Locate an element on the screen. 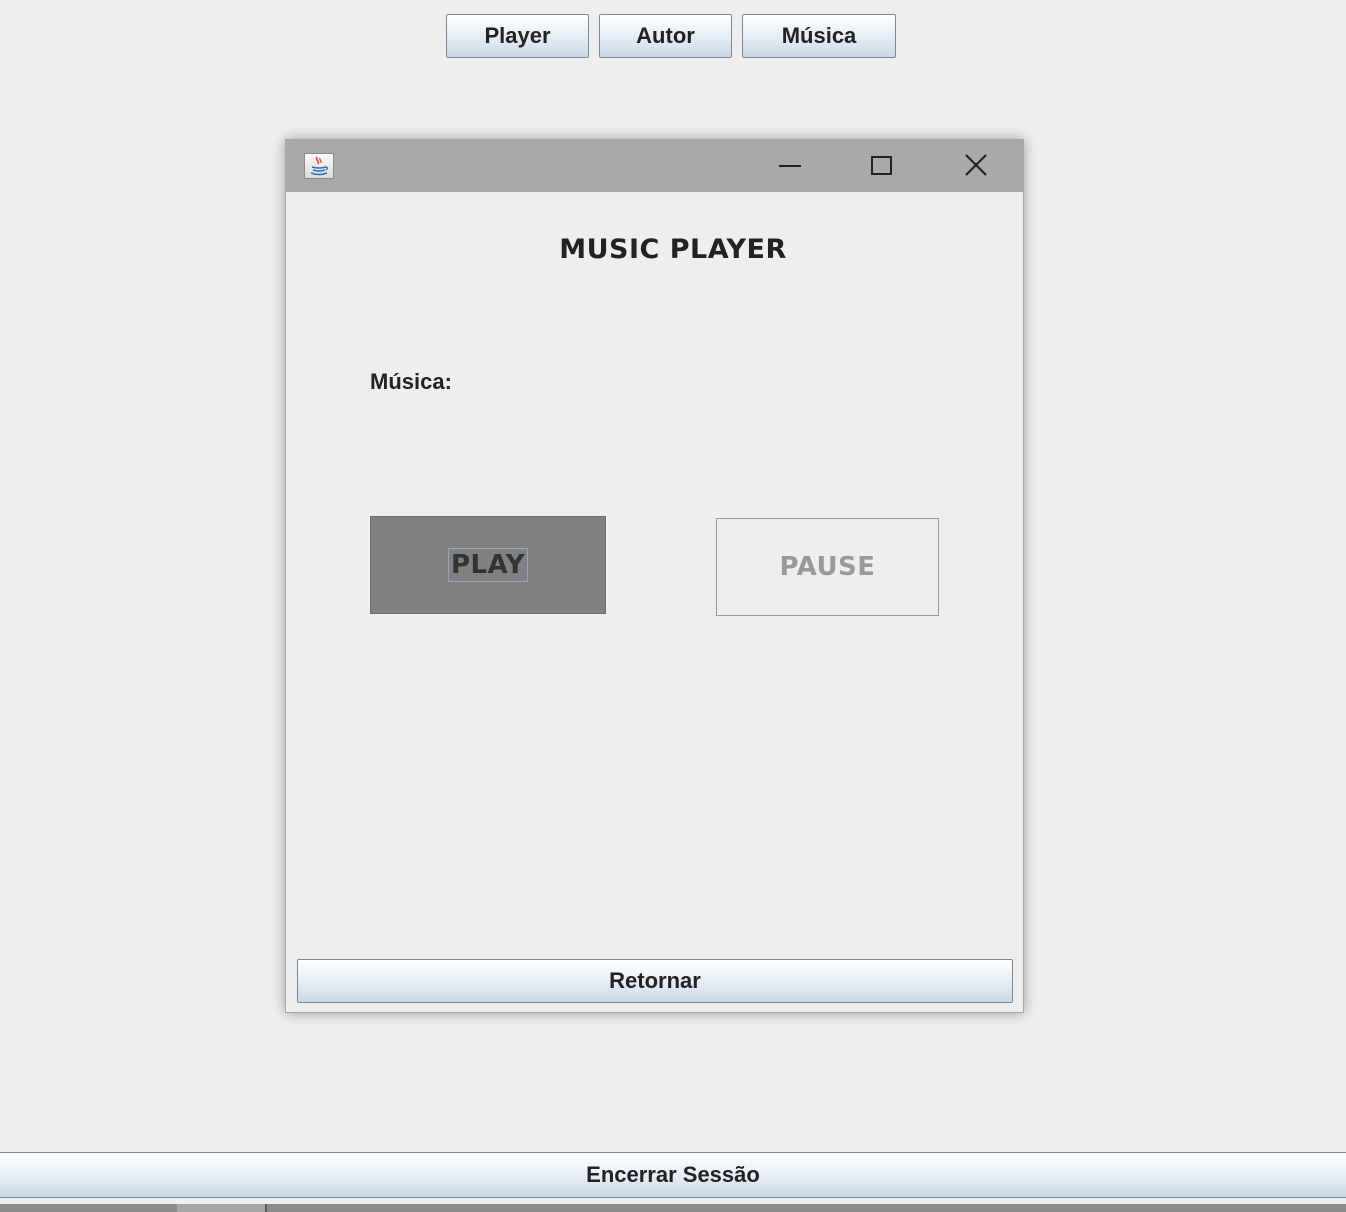  close-icon-graphic is located at coordinates (976, 165).